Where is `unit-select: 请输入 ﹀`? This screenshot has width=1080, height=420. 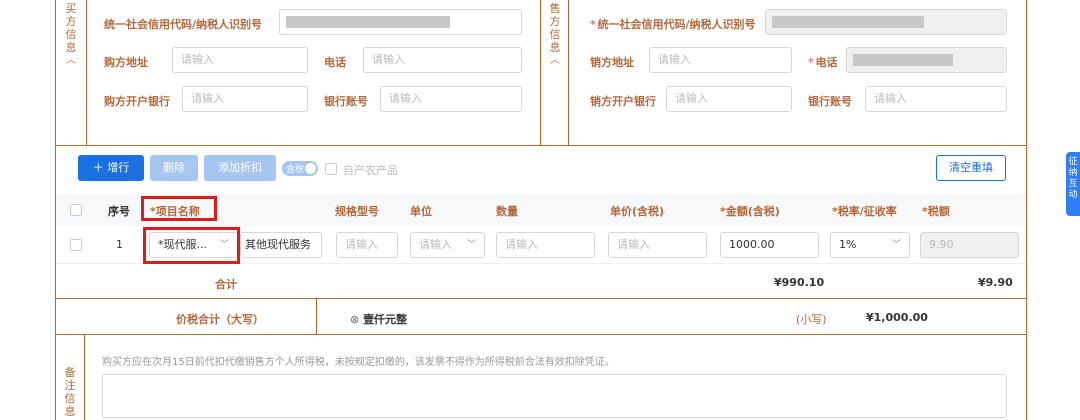
unit-select: 请输入 ﹀ is located at coordinates (447, 245).